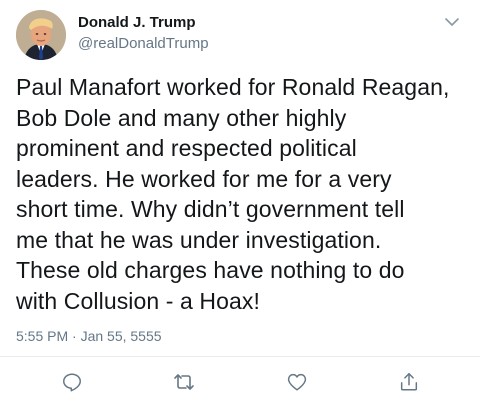 This screenshot has width=480, height=410. Describe the element at coordinates (72, 382) in the screenshot. I see `reply-icon` at that location.